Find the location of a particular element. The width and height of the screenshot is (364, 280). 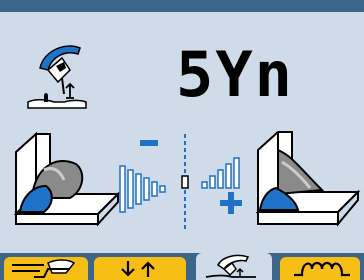

wire-feed-icon is located at coordinates (44, 268).